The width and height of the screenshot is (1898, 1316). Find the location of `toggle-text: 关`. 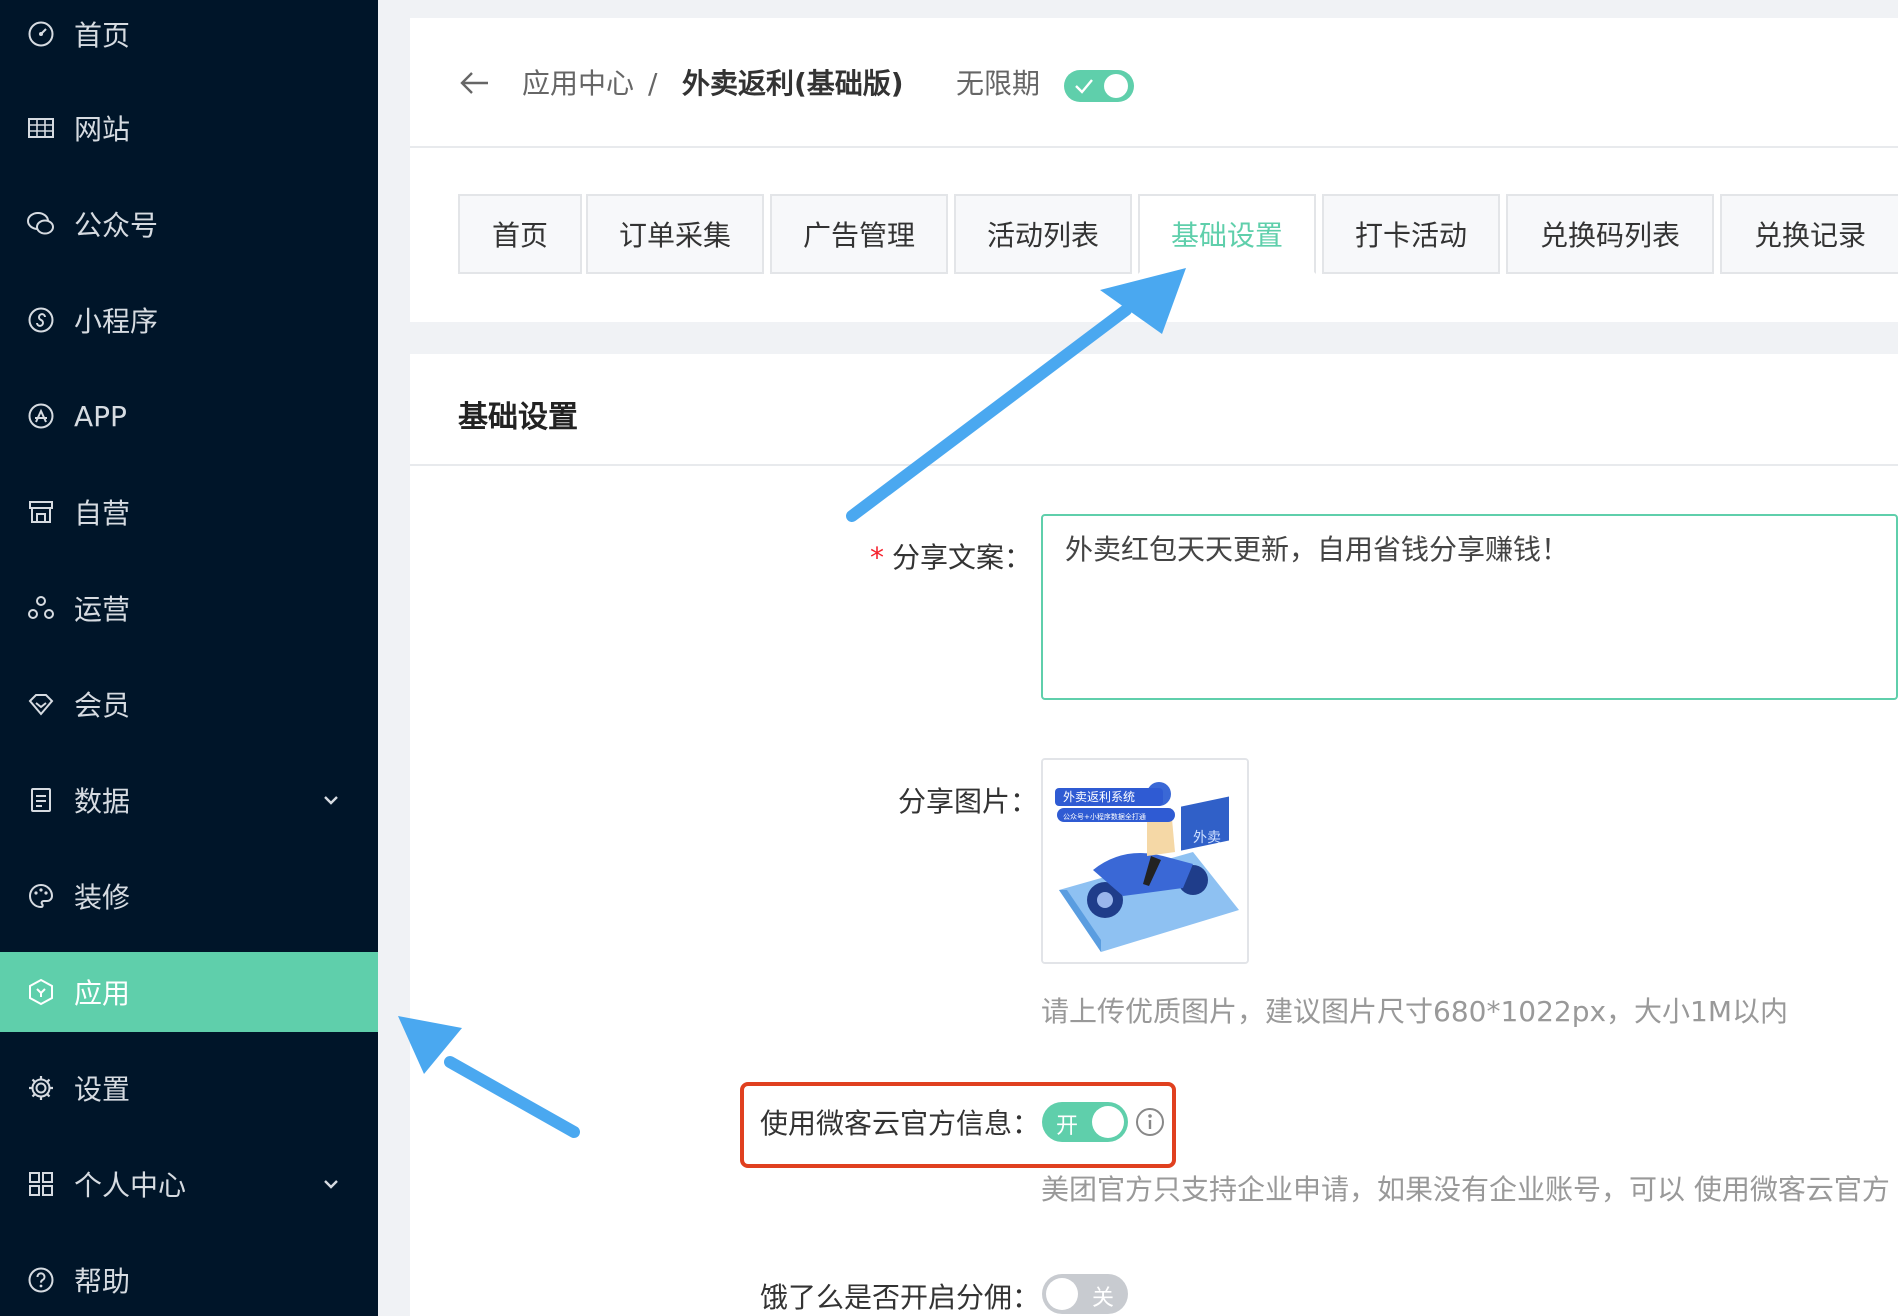

toggle-text: 关 is located at coordinates (1103, 1298).